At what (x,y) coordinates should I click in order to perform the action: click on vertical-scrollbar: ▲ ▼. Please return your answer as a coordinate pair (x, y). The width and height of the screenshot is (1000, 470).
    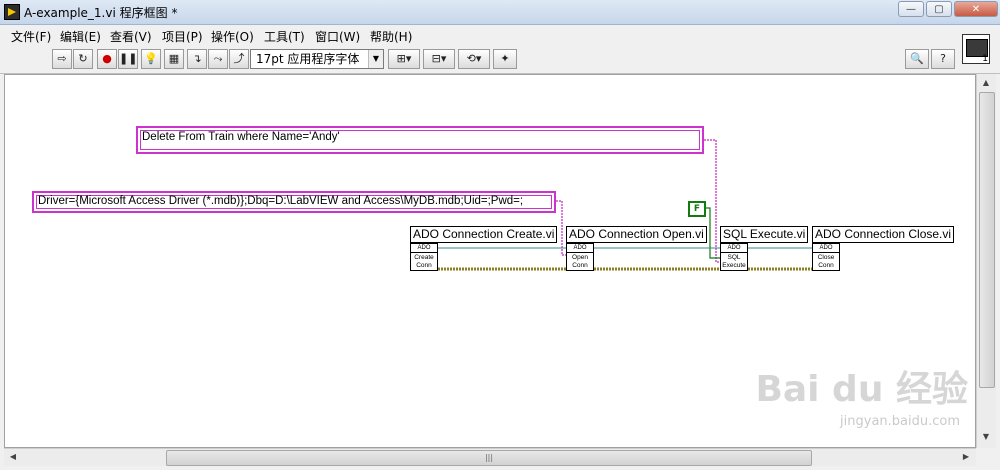
    Looking at the image, I should click on (986, 261).